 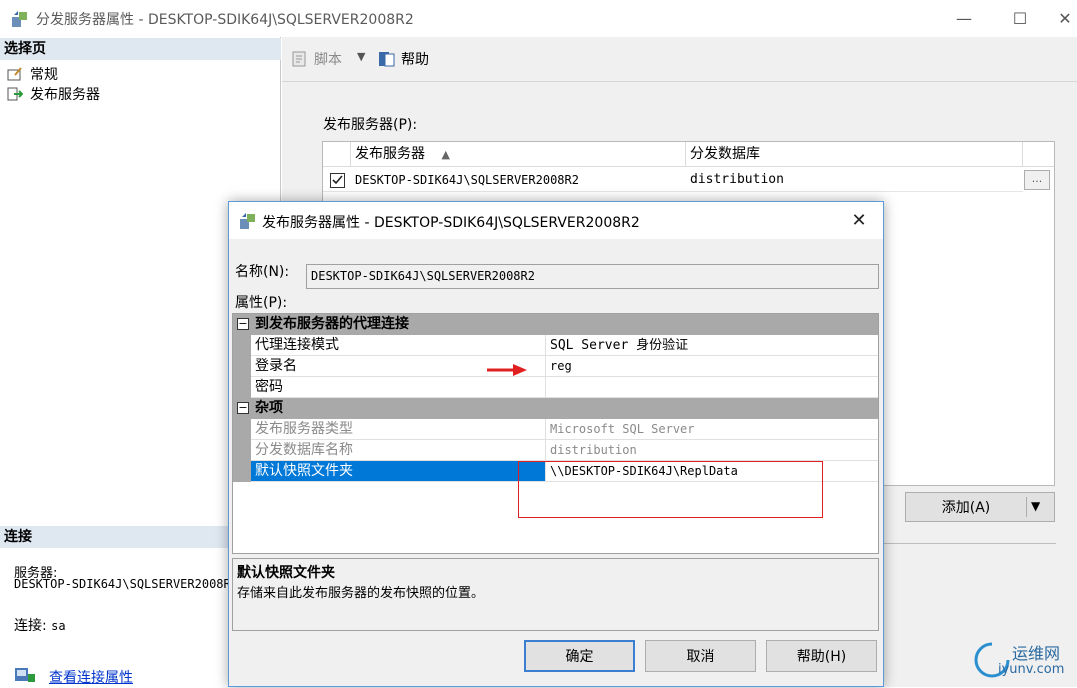 What do you see at coordinates (415, 60) in the screenshot?
I see `help-label: 帮助` at bounding box center [415, 60].